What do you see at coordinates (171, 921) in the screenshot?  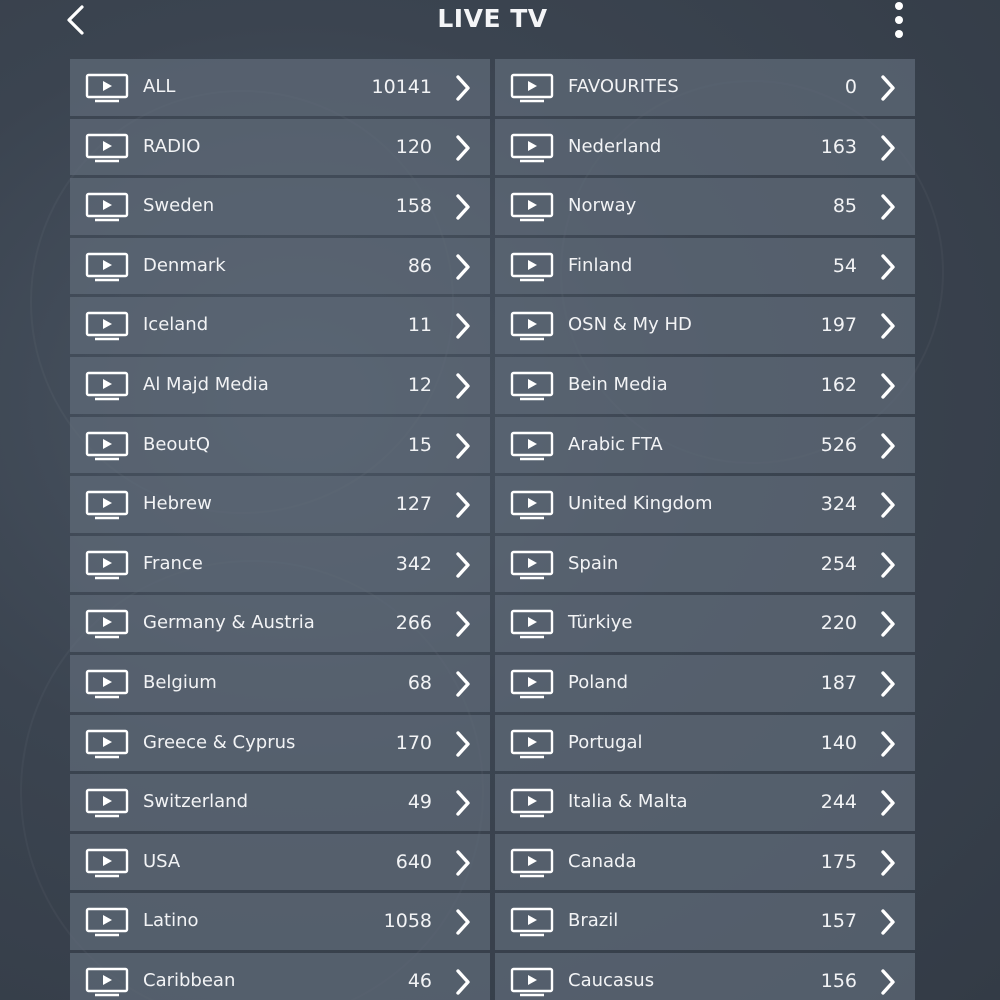 I see `category-label: Latino` at bounding box center [171, 921].